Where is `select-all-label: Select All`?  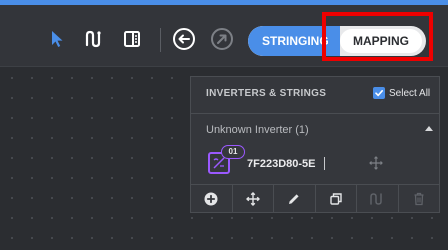
select-all-label: Select All is located at coordinates (410, 93).